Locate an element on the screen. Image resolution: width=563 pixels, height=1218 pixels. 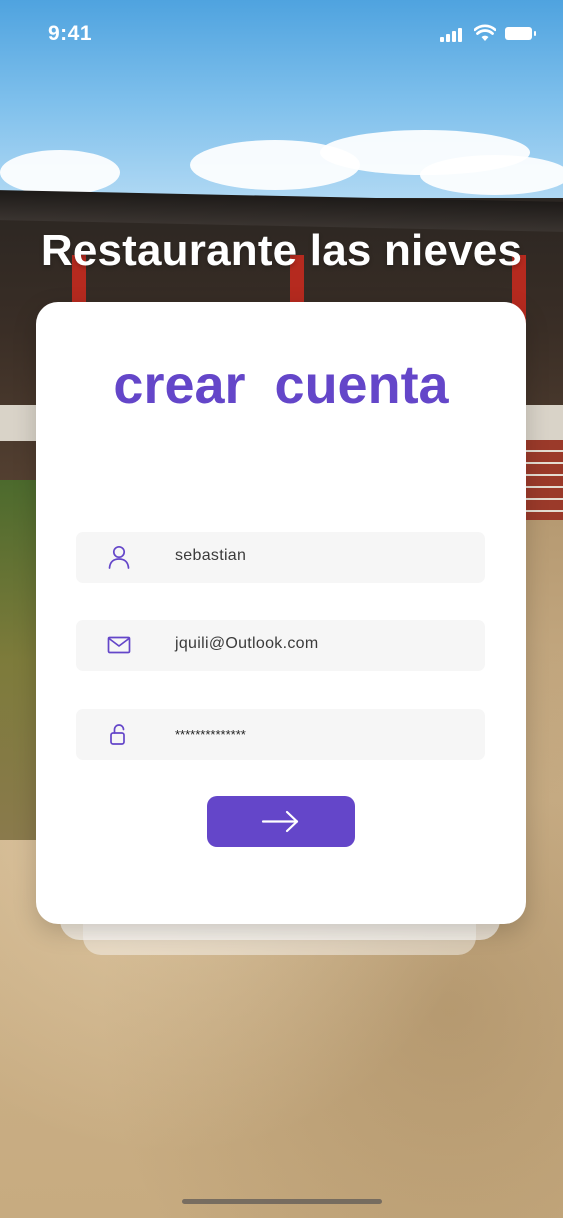
home-indicator is located at coordinates (282, 1201).